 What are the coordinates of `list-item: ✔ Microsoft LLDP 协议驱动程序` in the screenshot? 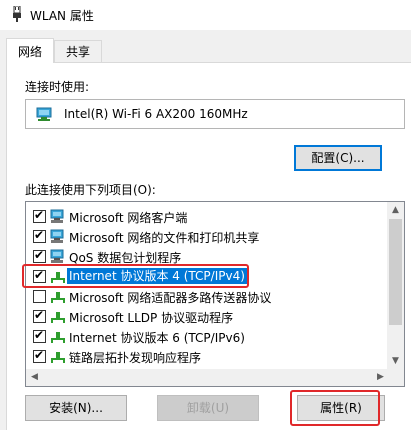 It's located at (206, 316).